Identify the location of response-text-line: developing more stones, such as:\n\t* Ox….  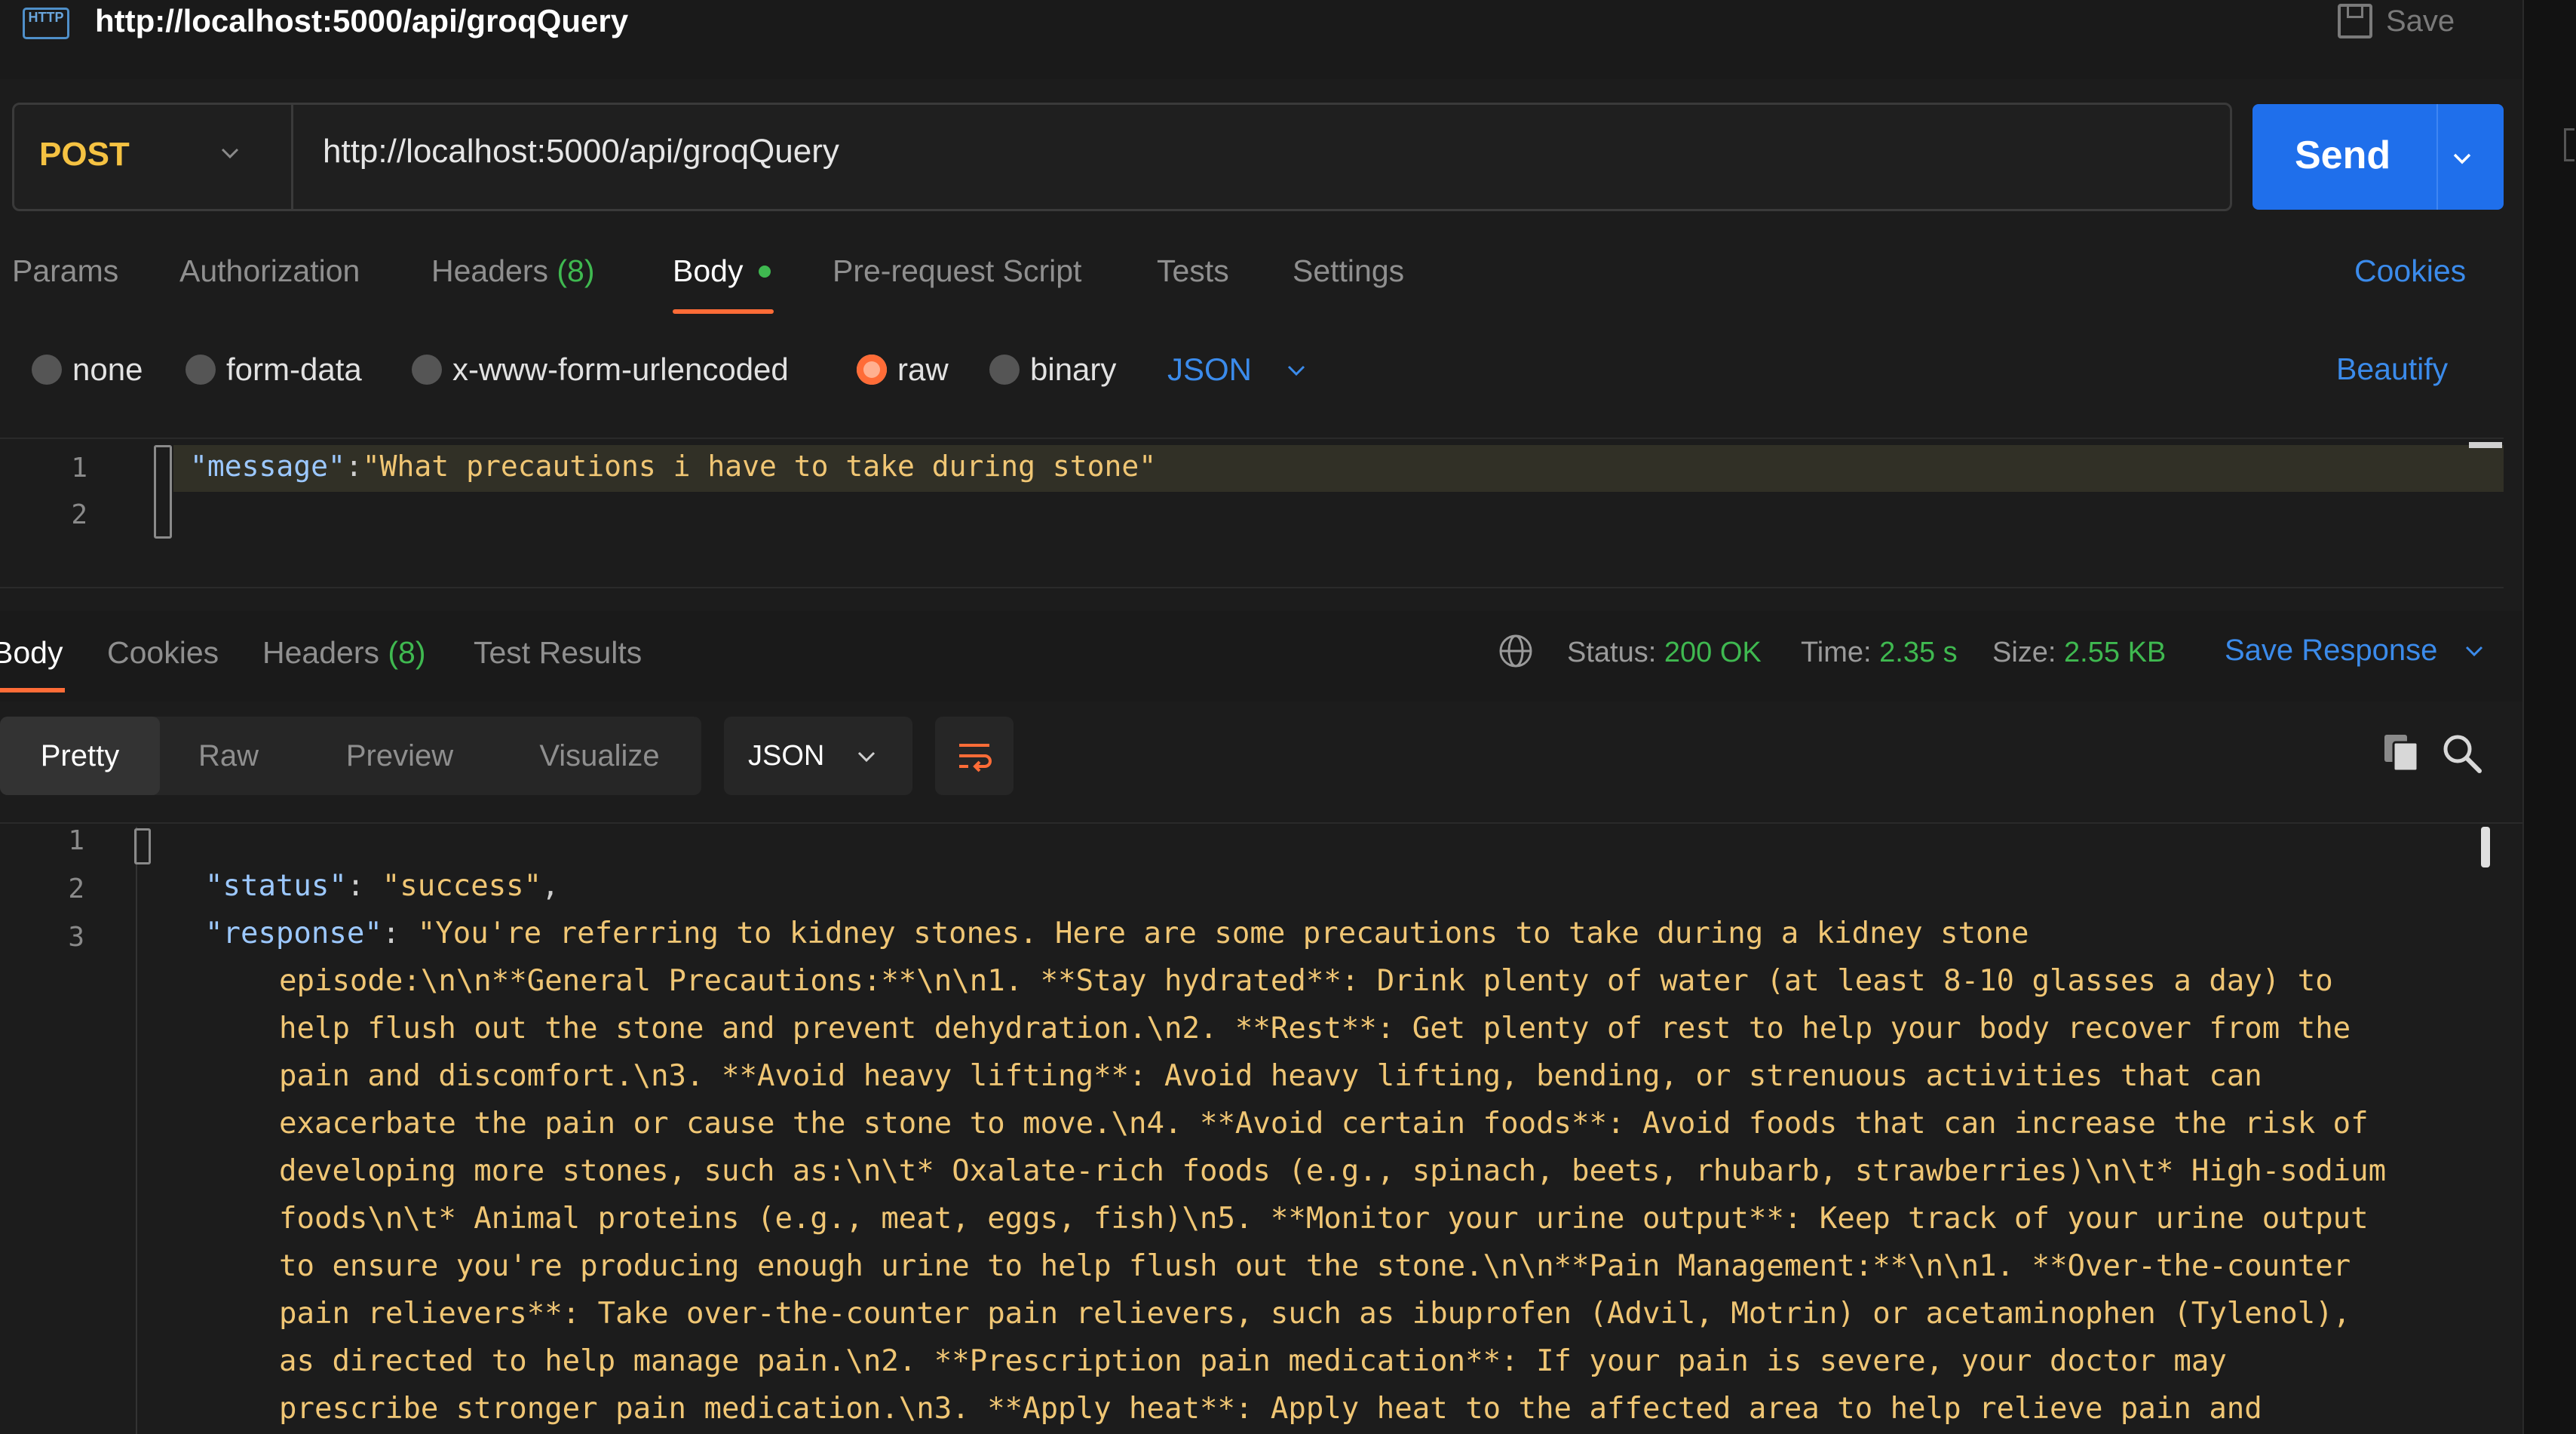
(1333, 1171).